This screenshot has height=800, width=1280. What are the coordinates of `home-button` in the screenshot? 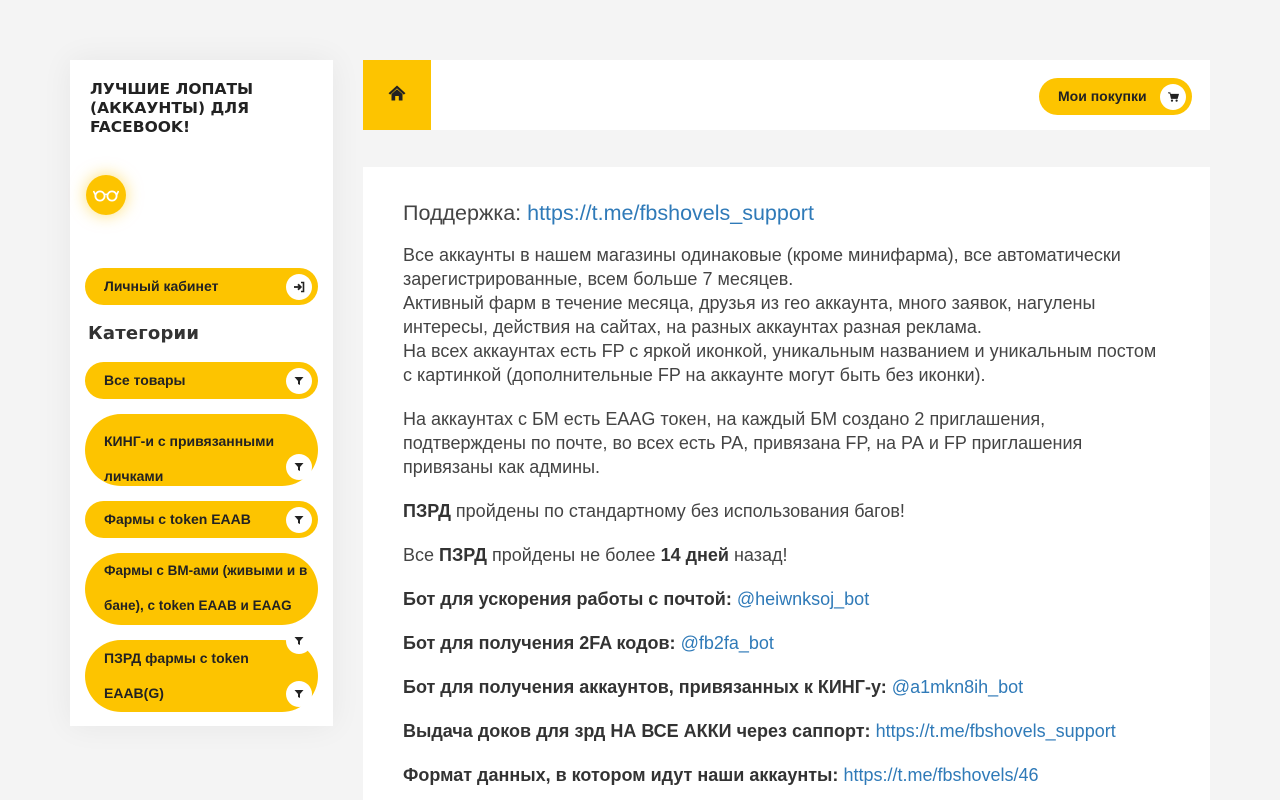 It's located at (397, 95).